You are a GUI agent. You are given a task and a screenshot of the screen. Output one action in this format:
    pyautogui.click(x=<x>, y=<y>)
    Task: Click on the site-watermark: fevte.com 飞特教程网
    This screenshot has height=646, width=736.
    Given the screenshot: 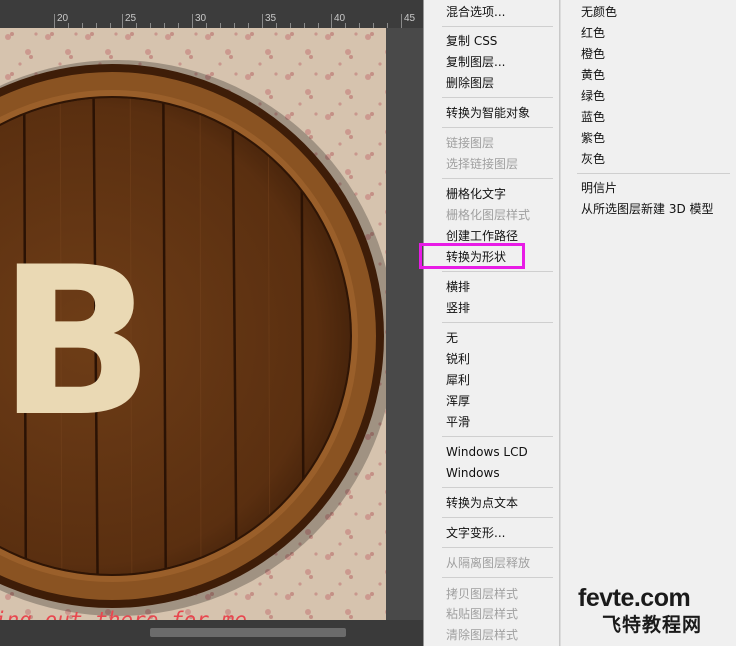 What is the action you would take?
    pyautogui.click(x=652, y=612)
    